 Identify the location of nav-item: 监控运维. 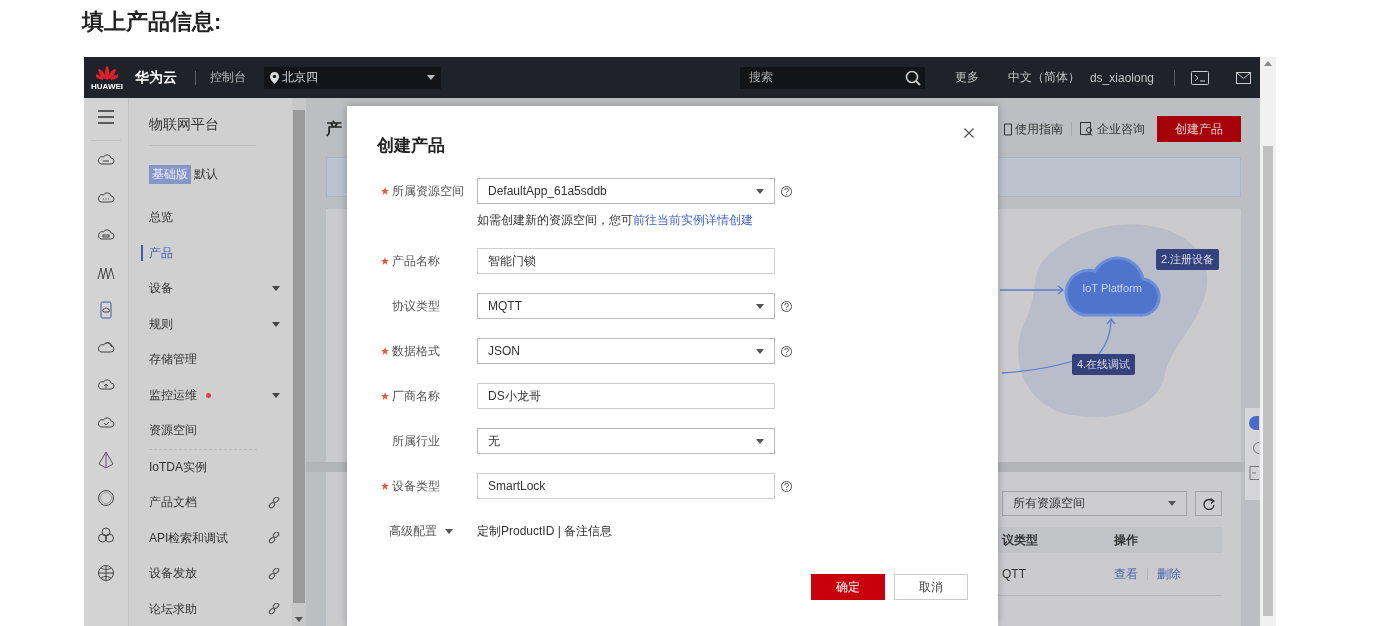
(173, 395).